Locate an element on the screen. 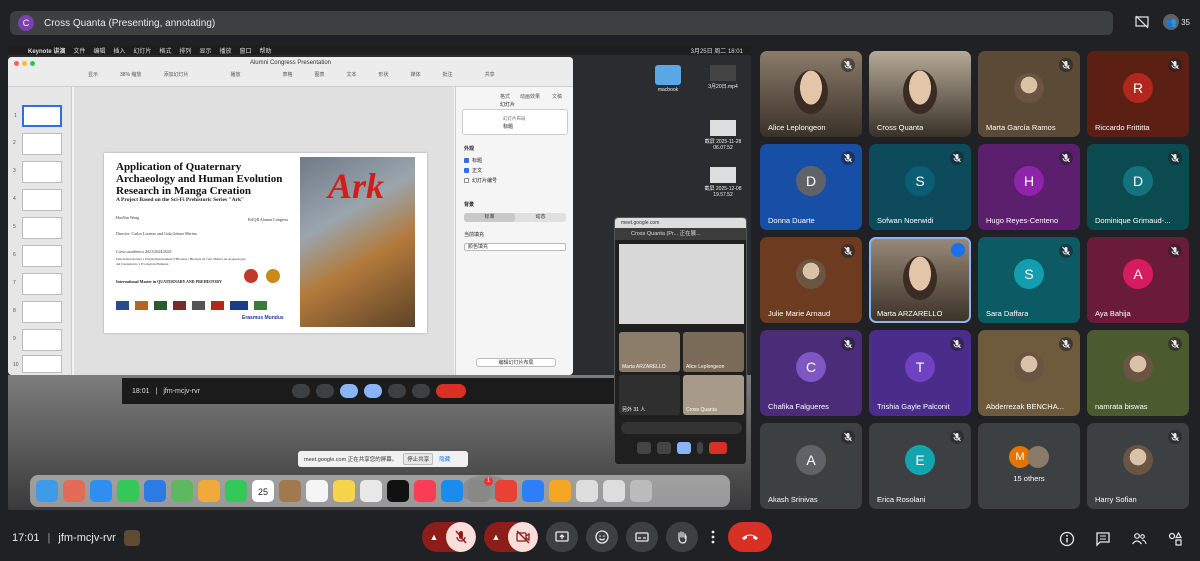 The image size is (1200, 561). background-segmented: 标准 动态 is located at coordinates (515, 217).